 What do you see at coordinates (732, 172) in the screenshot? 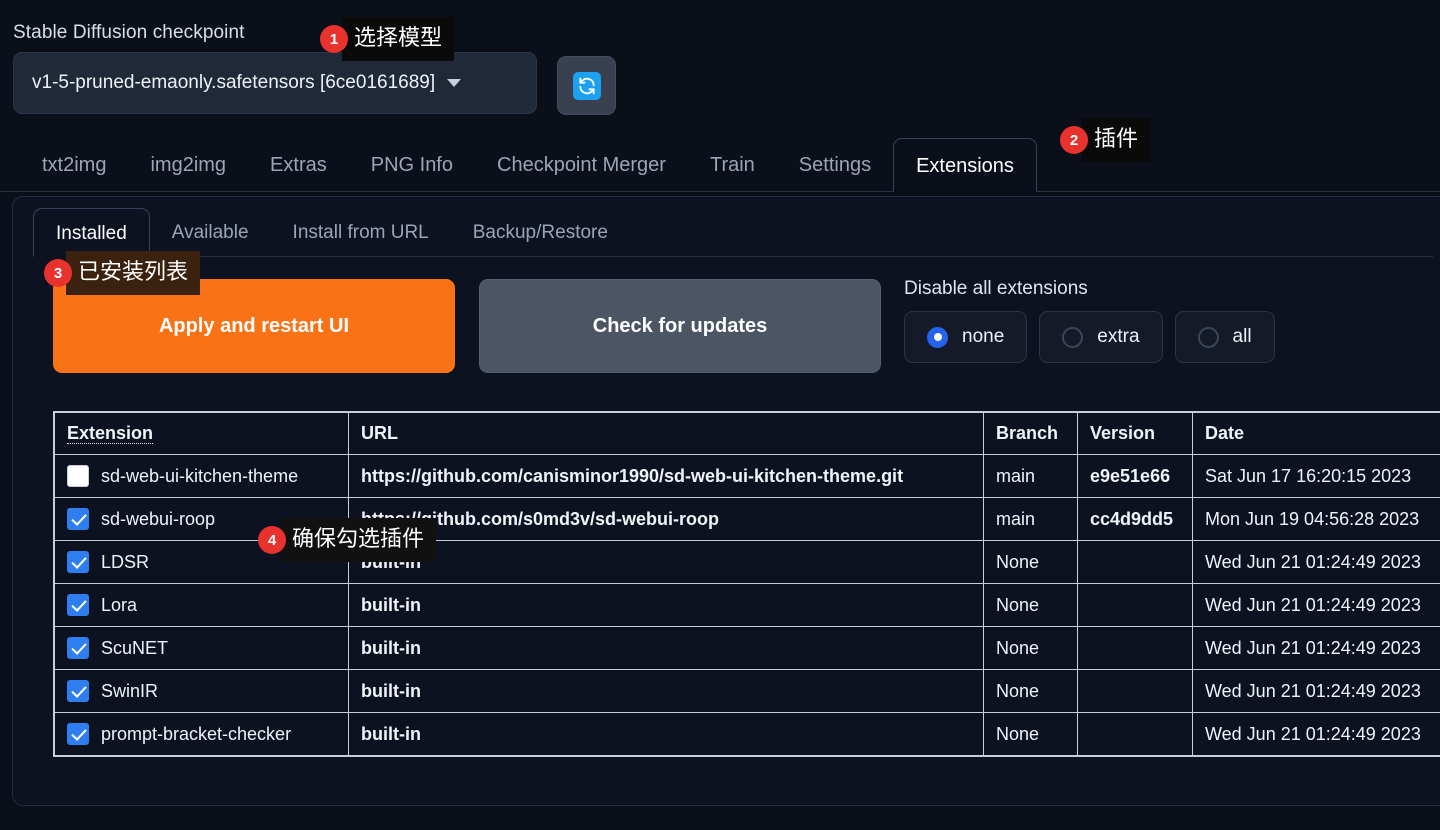
I see `tab-train: Train` at bounding box center [732, 172].